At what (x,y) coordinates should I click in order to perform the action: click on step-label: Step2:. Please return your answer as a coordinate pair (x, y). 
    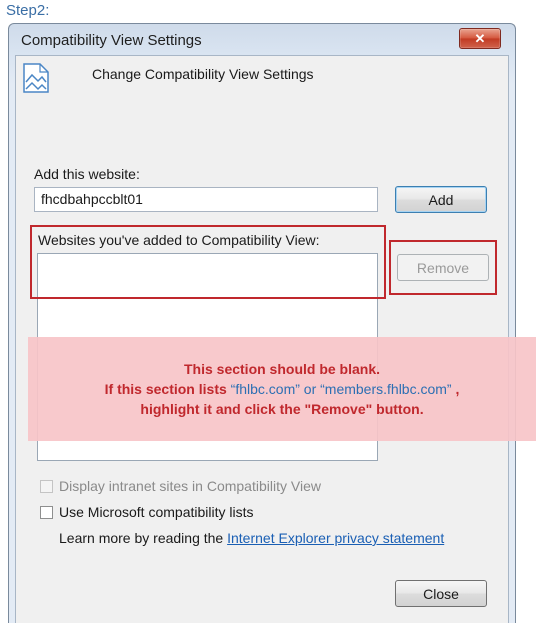
    Looking at the image, I should click on (28, 10).